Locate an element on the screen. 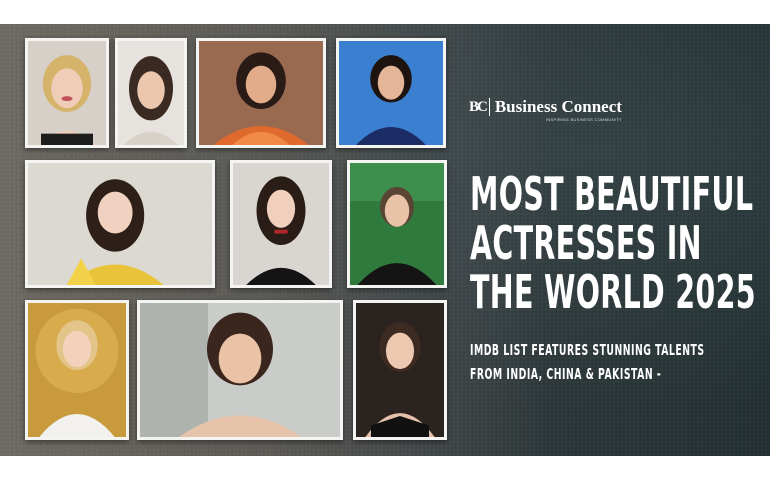 The width and height of the screenshot is (770, 480). headline-line-2: ACTRESSES IN is located at coordinates (586, 243).